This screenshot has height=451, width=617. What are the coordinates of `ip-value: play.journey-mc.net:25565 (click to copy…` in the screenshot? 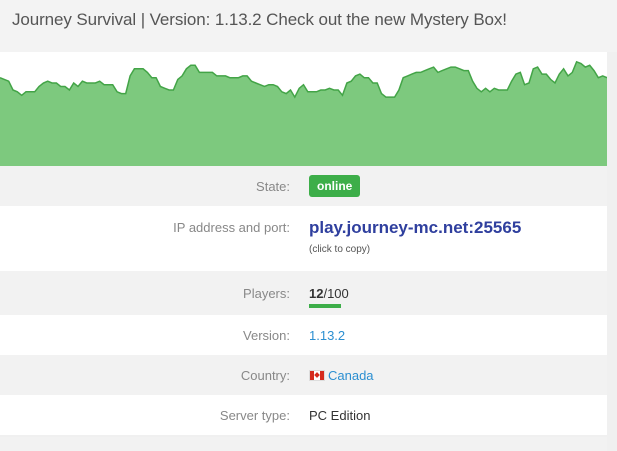 It's located at (448, 238).